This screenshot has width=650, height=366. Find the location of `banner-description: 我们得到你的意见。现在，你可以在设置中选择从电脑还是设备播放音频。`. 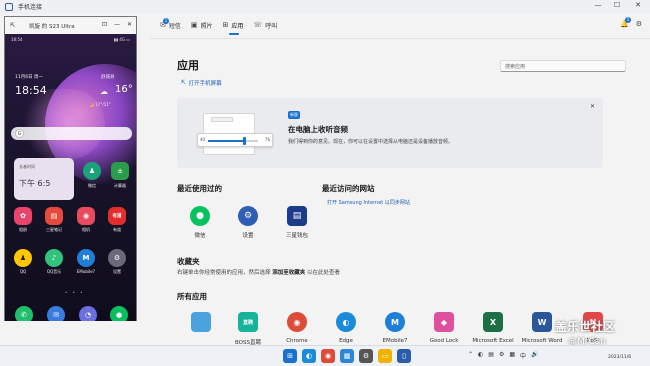

banner-description: 我们得到你的意见。现在，你可以在设置中选择从电脑还是设备播放音频。 is located at coordinates (371, 142).